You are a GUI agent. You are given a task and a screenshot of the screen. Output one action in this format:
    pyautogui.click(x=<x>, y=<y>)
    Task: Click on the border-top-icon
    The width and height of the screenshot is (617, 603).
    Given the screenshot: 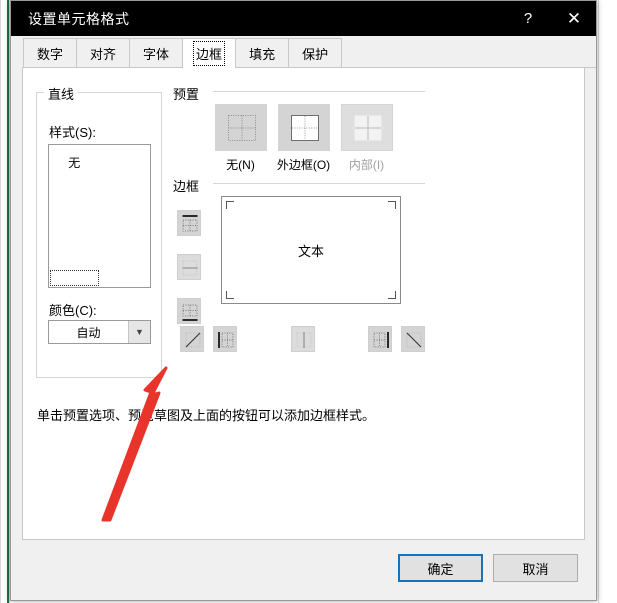 What is the action you would take?
    pyautogui.click(x=190, y=224)
    